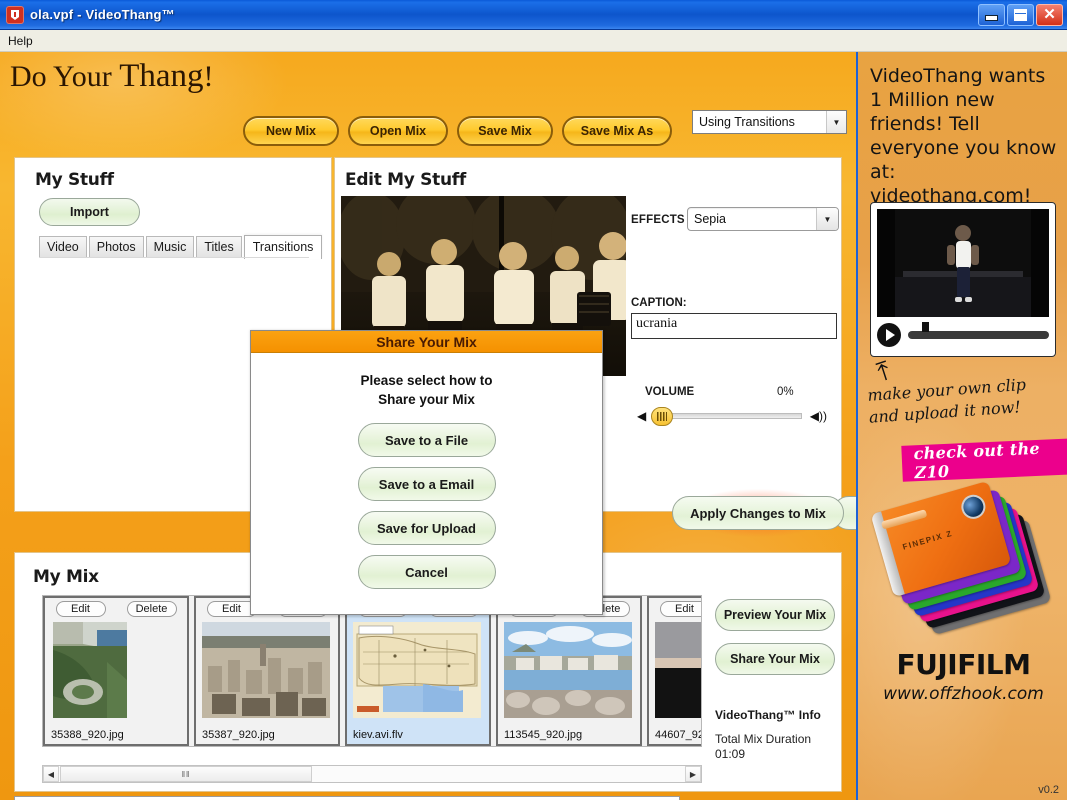 The height and width of the screenshot is (800, 1067). Describe the element at coordinates (63, 247) in the screenshot. I see `tab-video: Video` at that location.